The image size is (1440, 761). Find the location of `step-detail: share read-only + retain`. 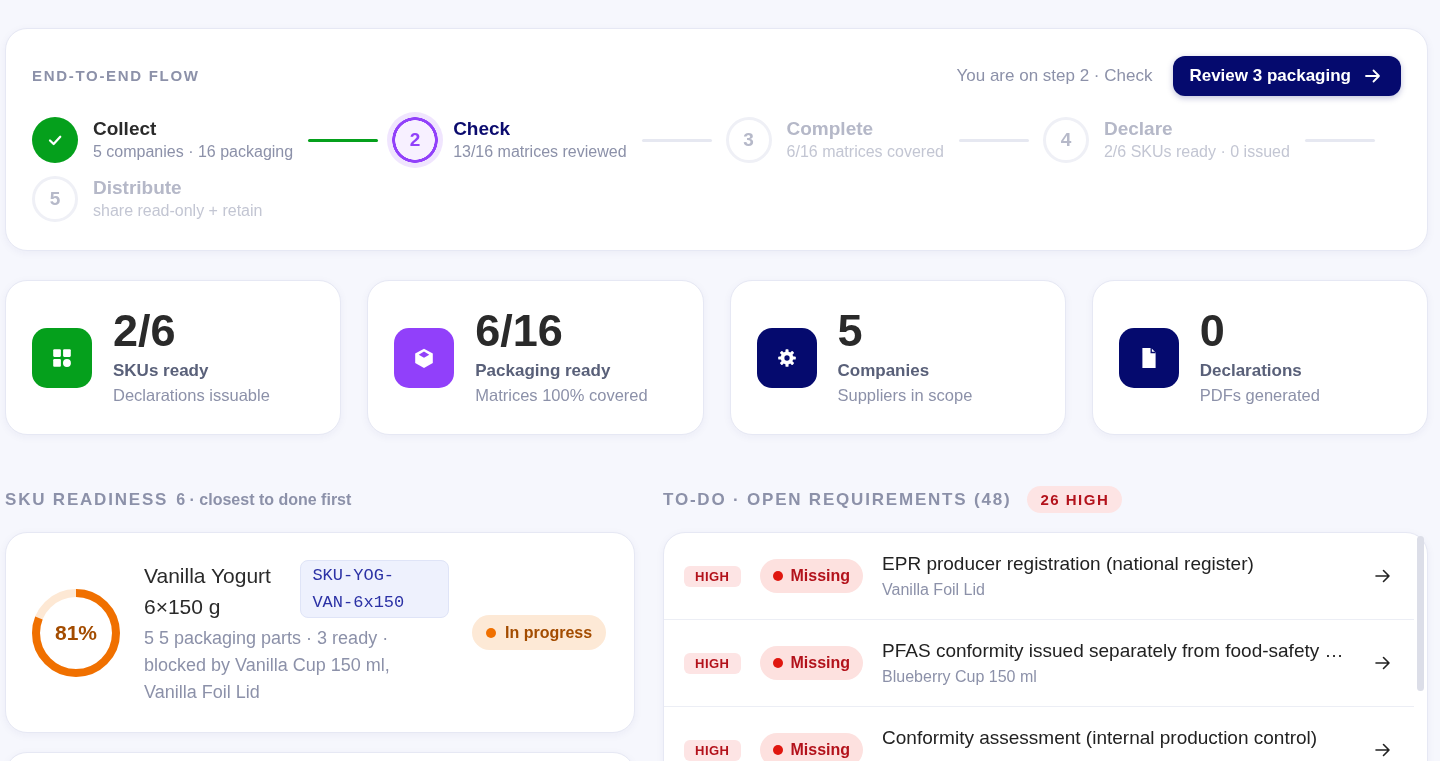

step-detail: share read-only + retain is located at coordinates (178, 211).